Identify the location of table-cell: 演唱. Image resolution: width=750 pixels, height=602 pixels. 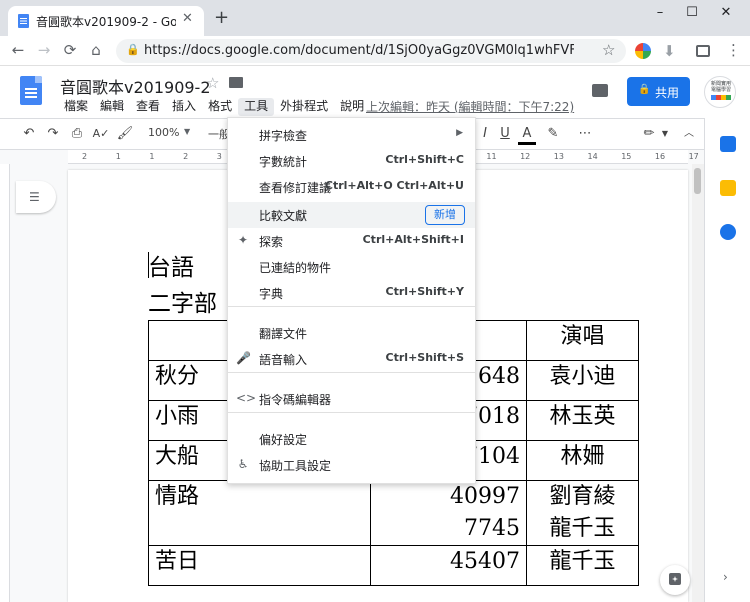
(582, 340).